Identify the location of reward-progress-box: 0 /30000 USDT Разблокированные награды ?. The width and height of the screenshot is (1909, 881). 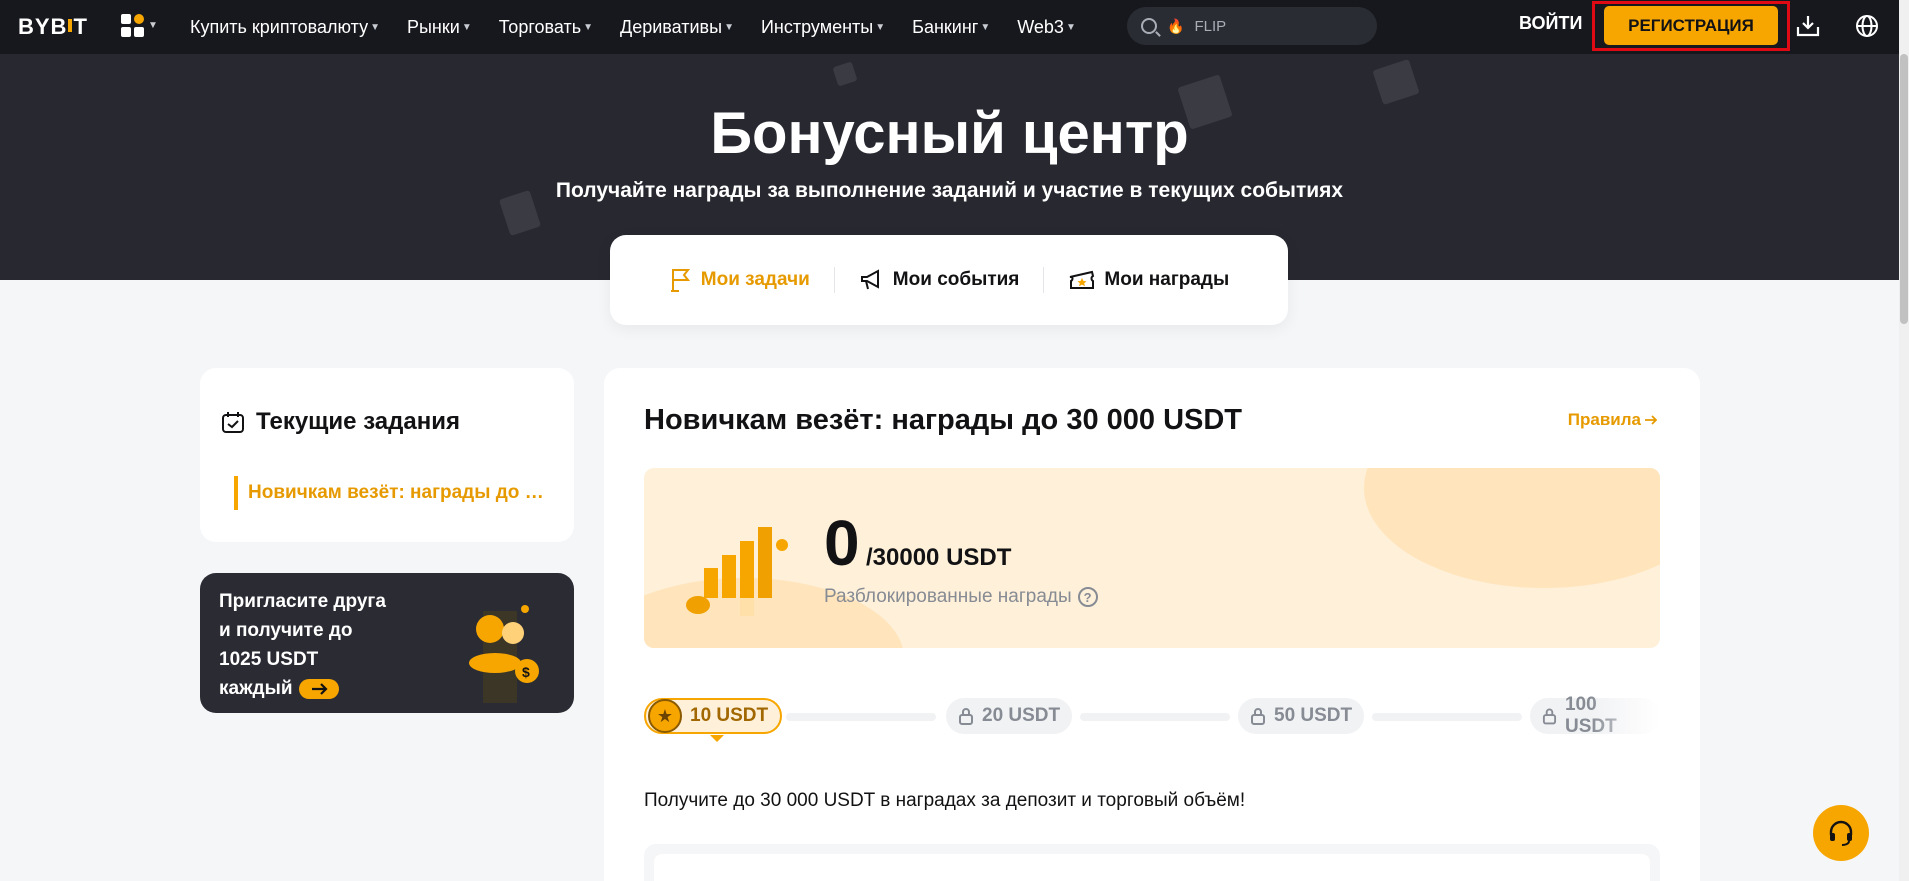
(1152, 558).